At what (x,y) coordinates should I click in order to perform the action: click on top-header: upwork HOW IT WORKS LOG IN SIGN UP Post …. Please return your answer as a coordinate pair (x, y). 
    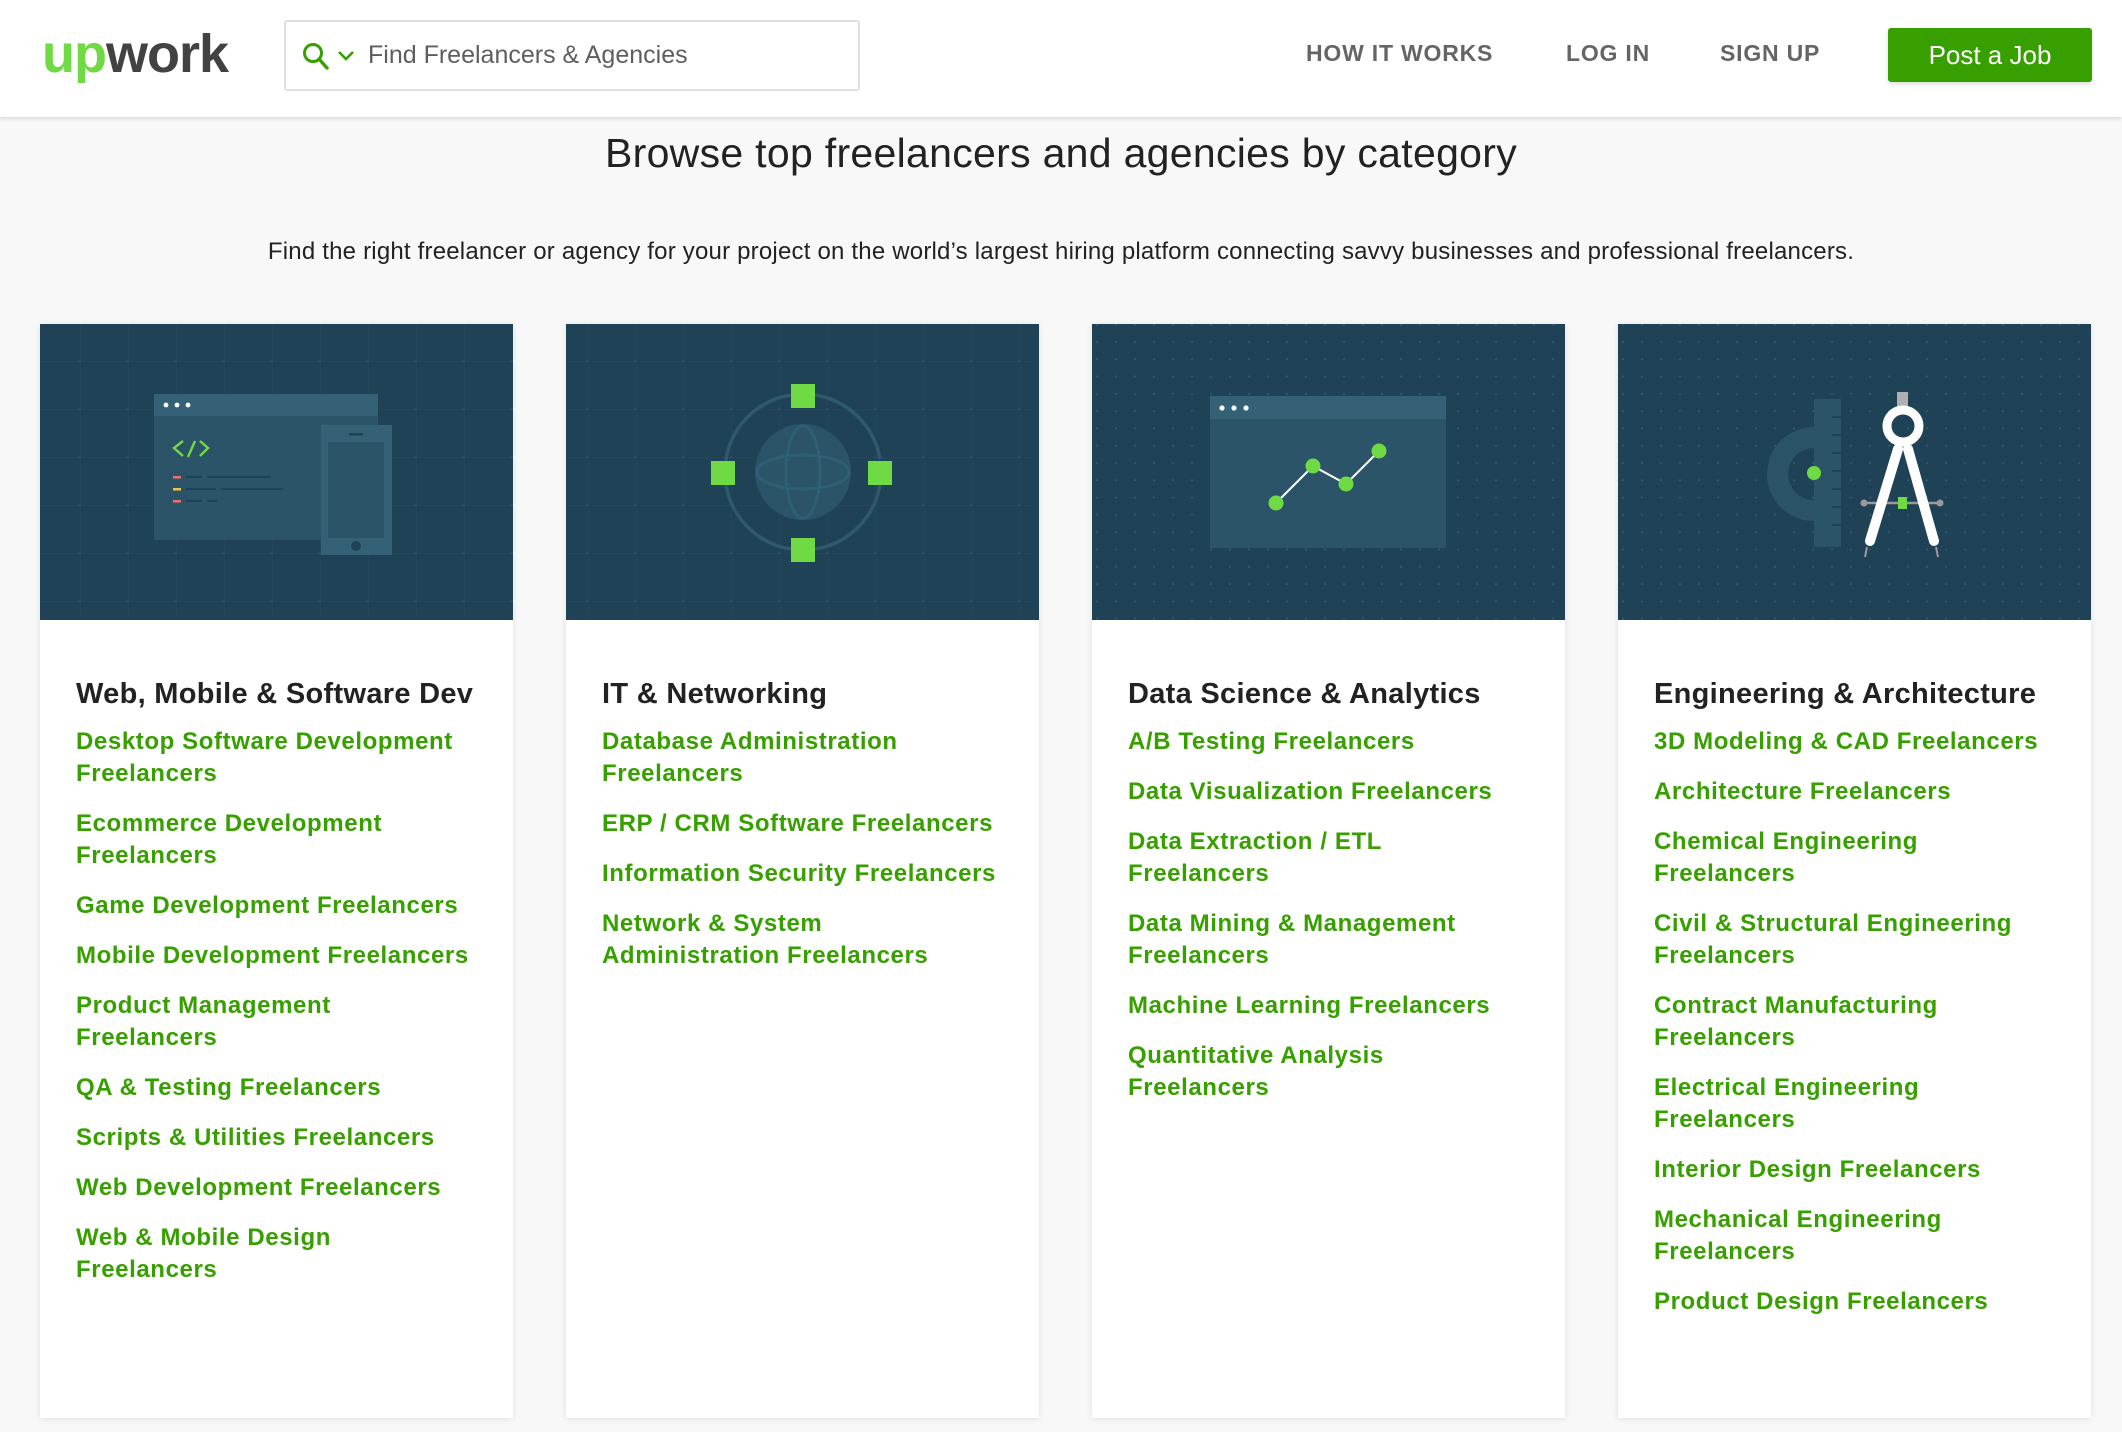
    Looking at the image, I should click on (1061, 58).